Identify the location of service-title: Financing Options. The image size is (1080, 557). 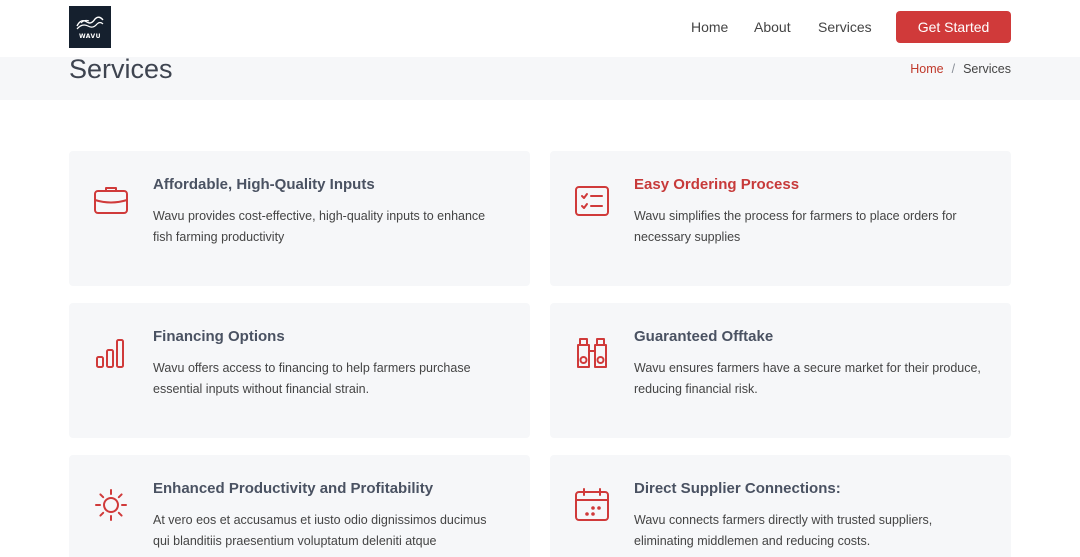
(219, 336).